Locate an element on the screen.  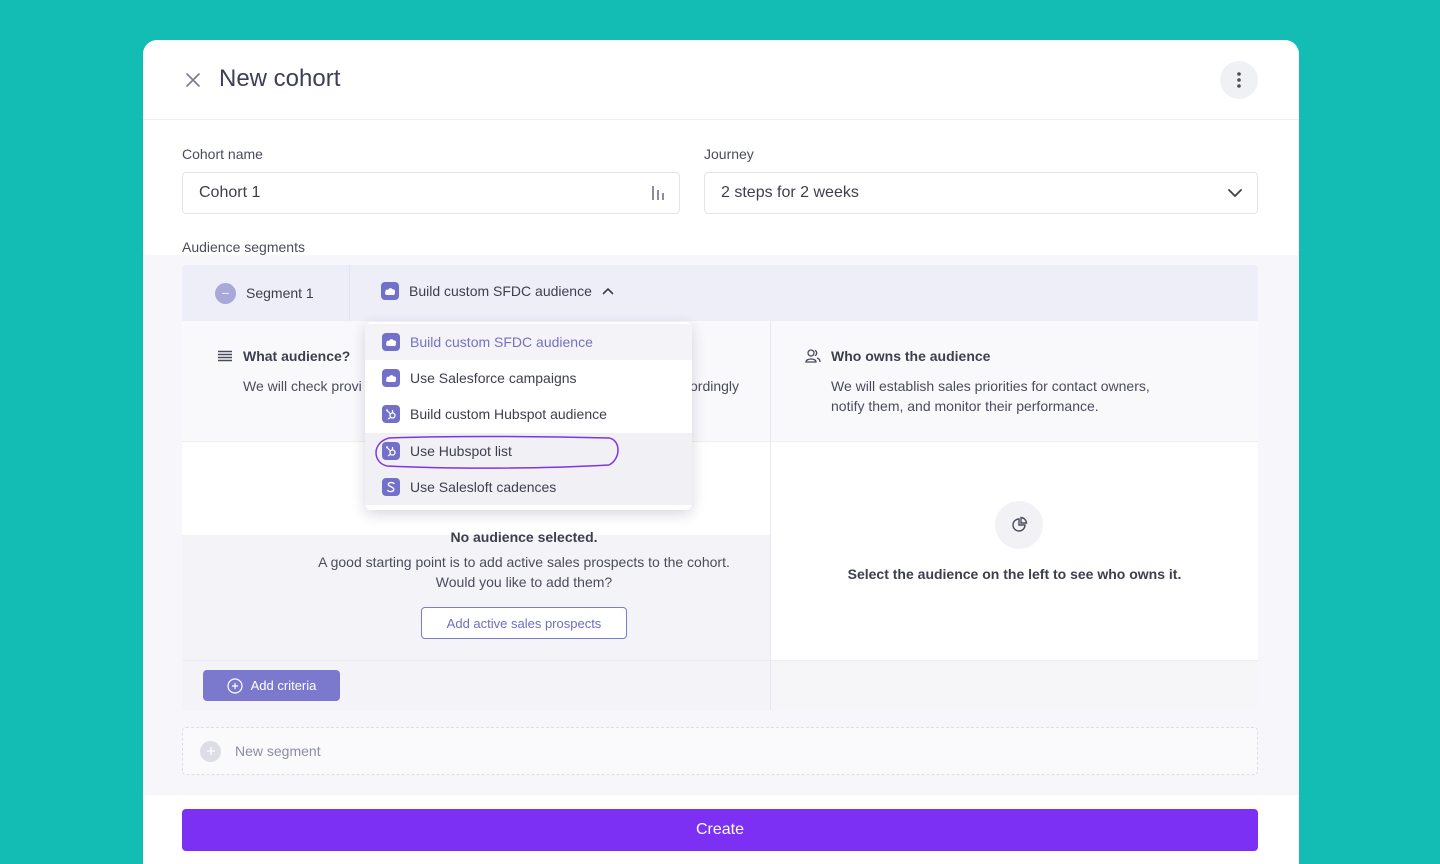
add-active-sales-prospects-button: Add active sales prospects is located at coordinates (524, 623).